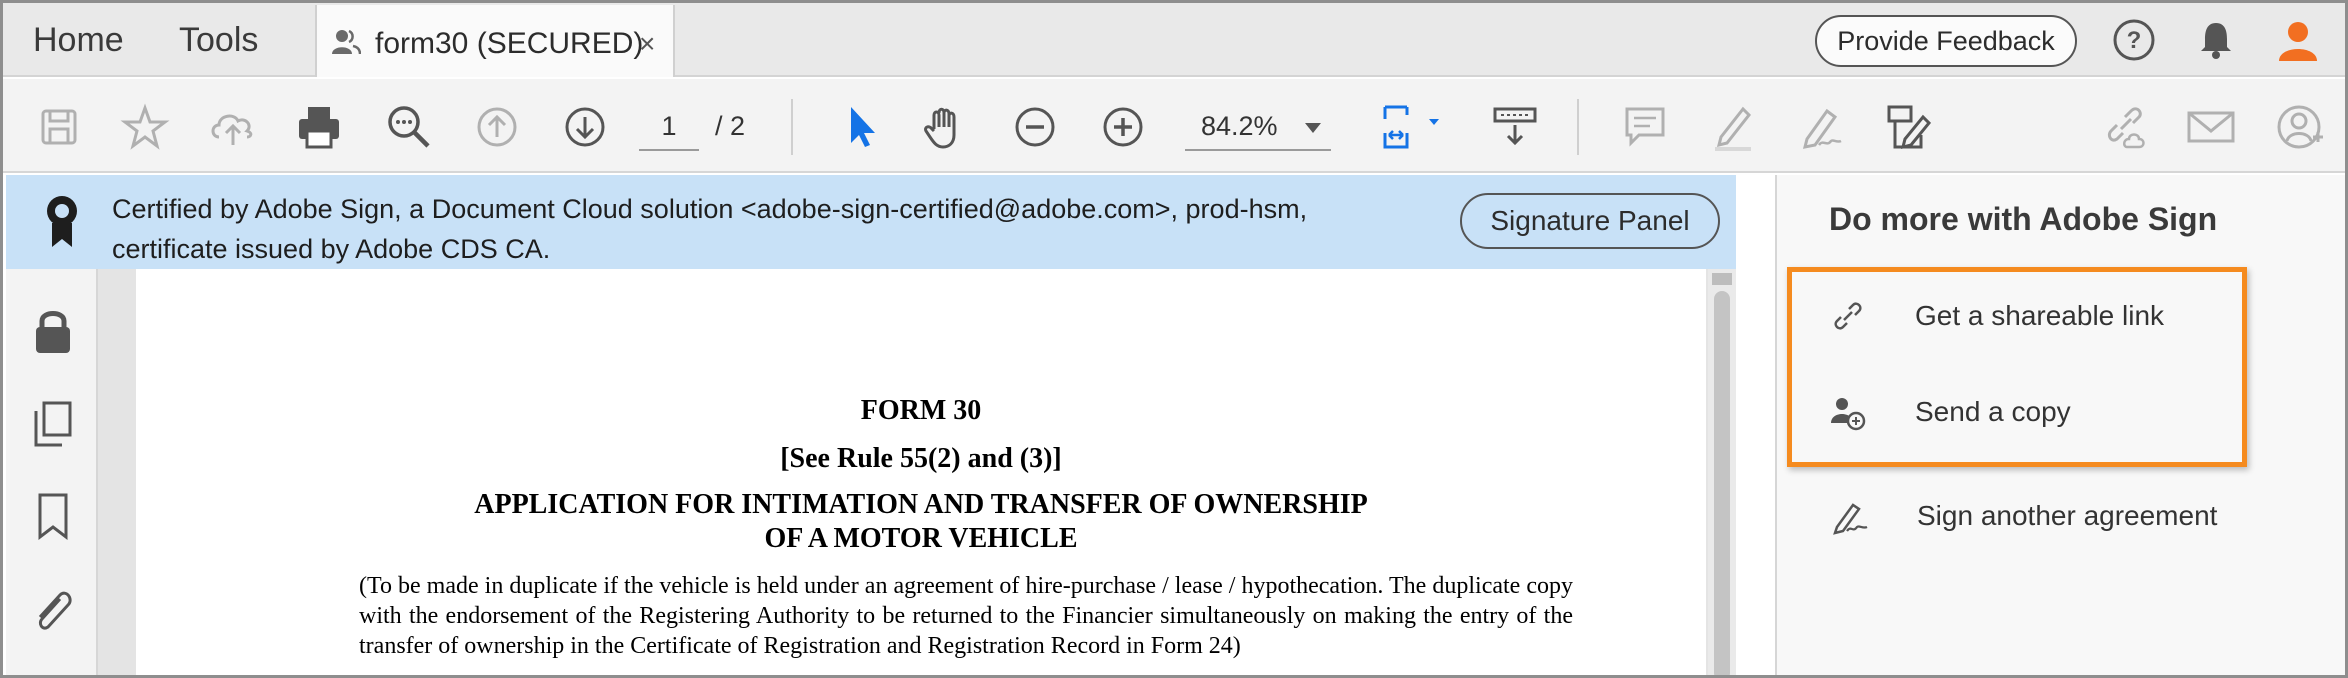 Image resolution: width=2348 pixels, height=678 pixels. I want to click on signature-panel-button: Signature Panel, so click(1590, 221).